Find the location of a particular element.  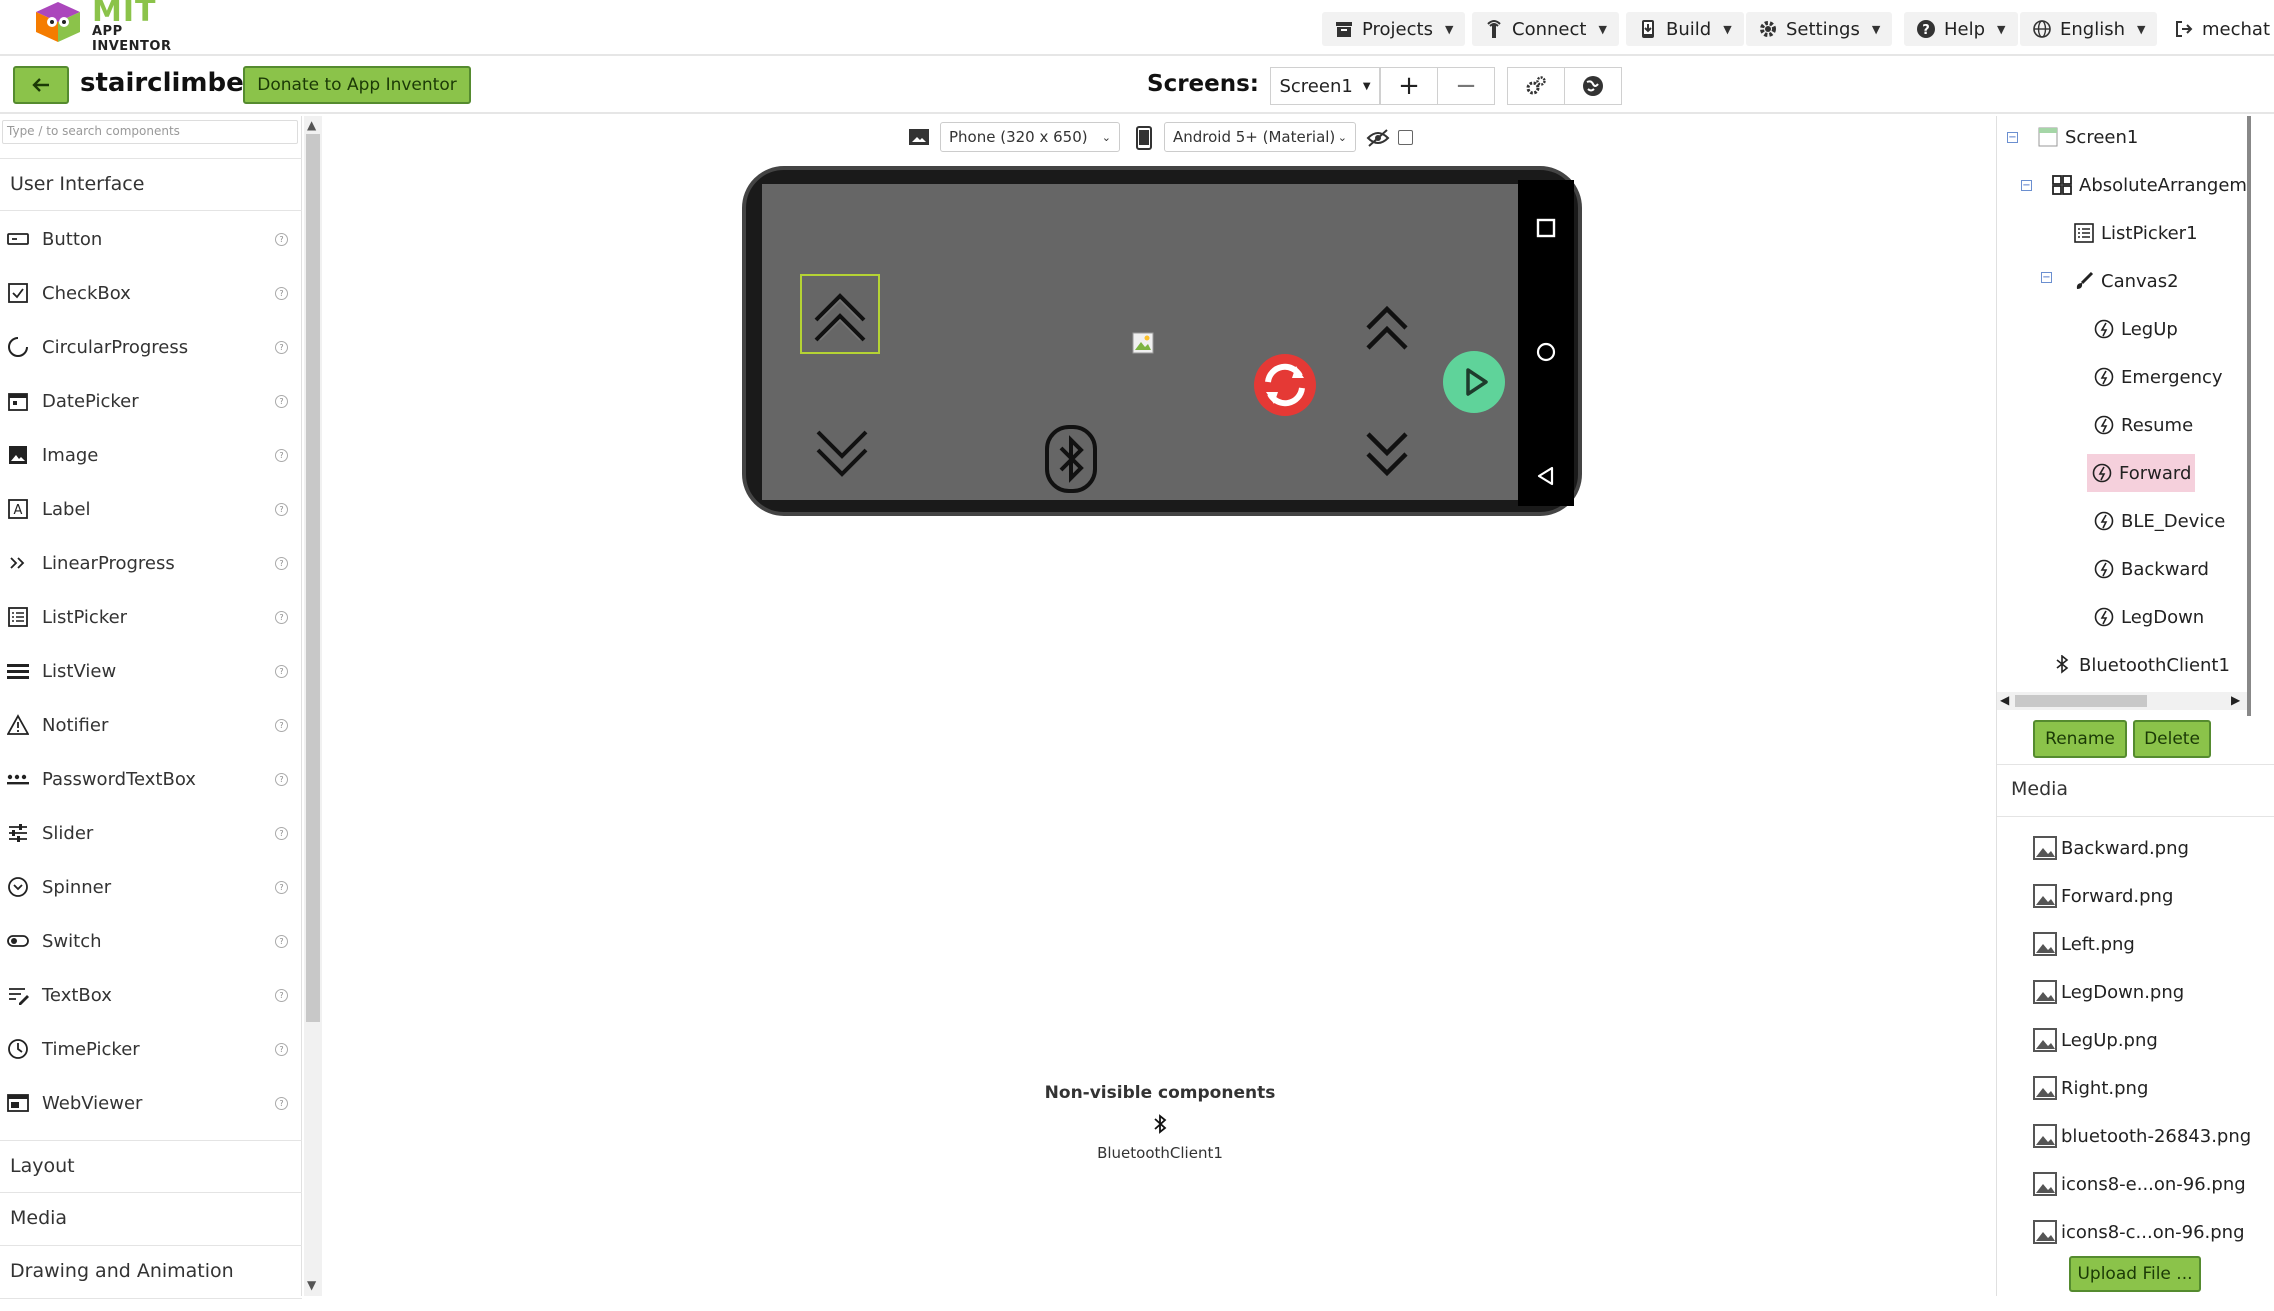

palette-item-listview: ListView? is located at coordinates (151, 671).